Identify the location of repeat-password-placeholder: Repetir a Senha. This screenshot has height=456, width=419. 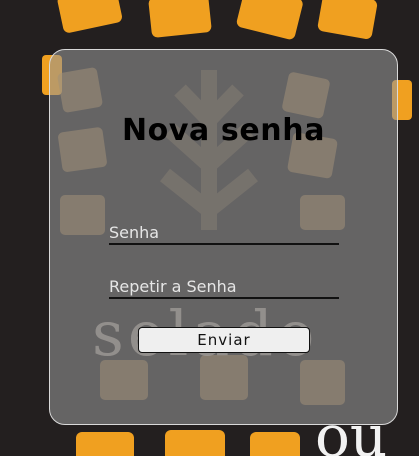
(173, 286).